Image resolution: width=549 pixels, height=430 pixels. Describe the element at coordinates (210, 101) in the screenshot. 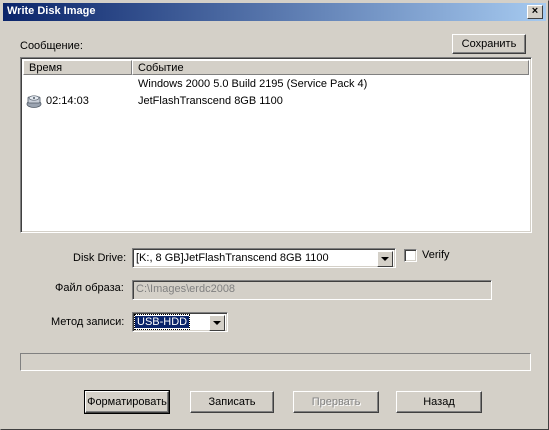

I see `log-row-event: JetFlashTranscend 8GB 1100` at that location.